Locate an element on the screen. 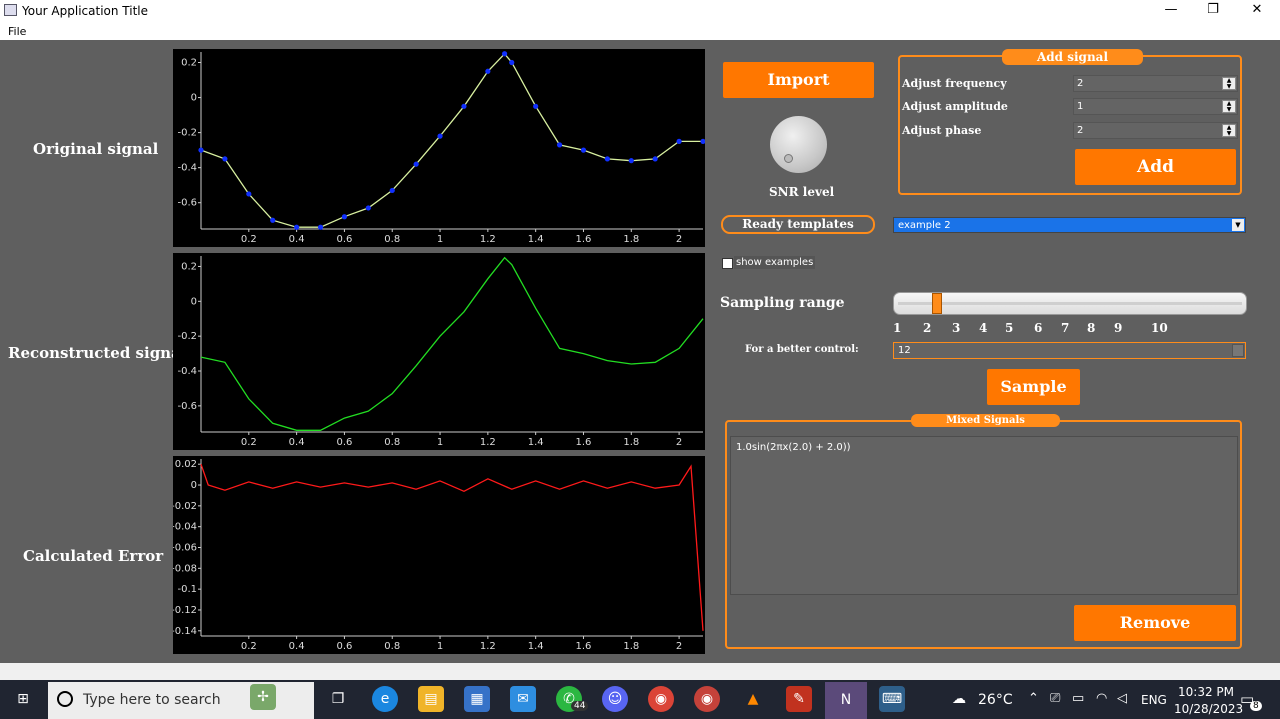 This screenshot has width=1280, height=719. templates-dropdown: example 2 ▼ is located at coordinates (1069, 225).